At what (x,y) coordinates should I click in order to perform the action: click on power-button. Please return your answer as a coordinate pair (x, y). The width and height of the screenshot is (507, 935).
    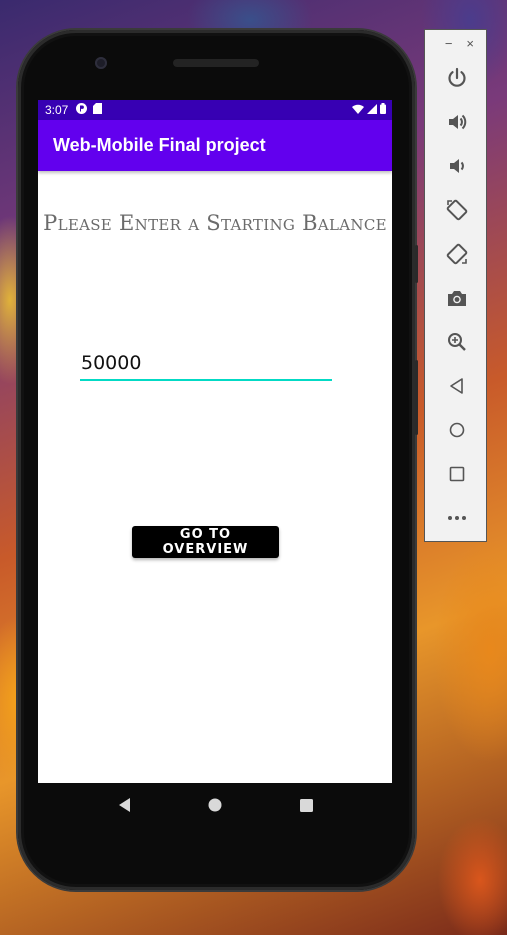
    Looking at the image, I should click on (456, 78).